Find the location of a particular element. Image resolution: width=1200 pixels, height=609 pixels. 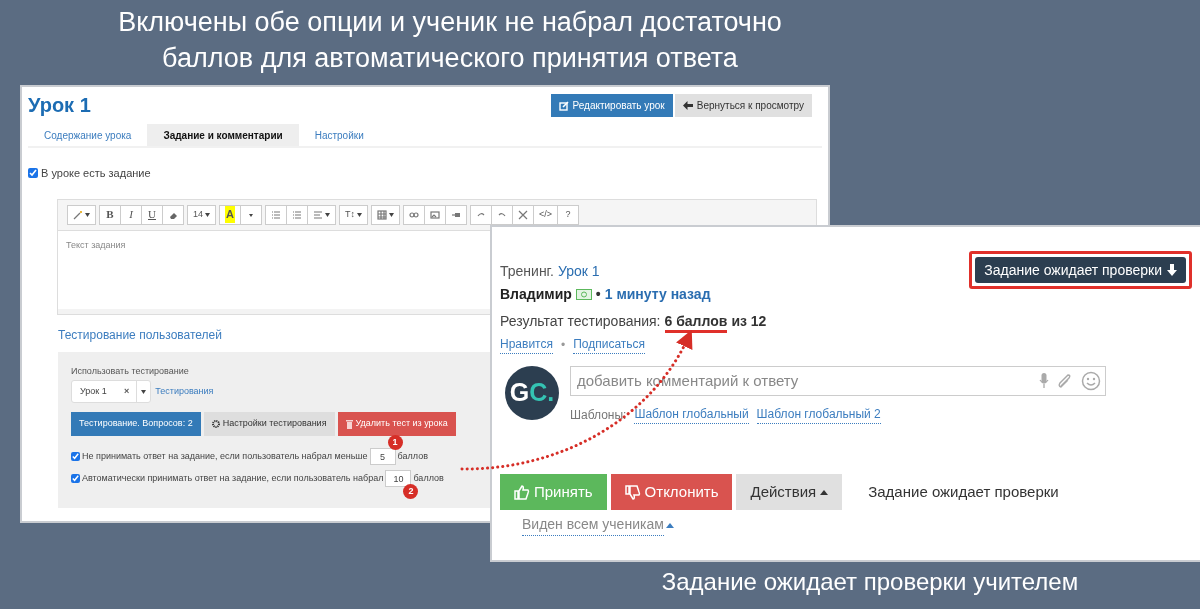

toolbar-button: Редактировать урок is located at coordinates (611, 105).